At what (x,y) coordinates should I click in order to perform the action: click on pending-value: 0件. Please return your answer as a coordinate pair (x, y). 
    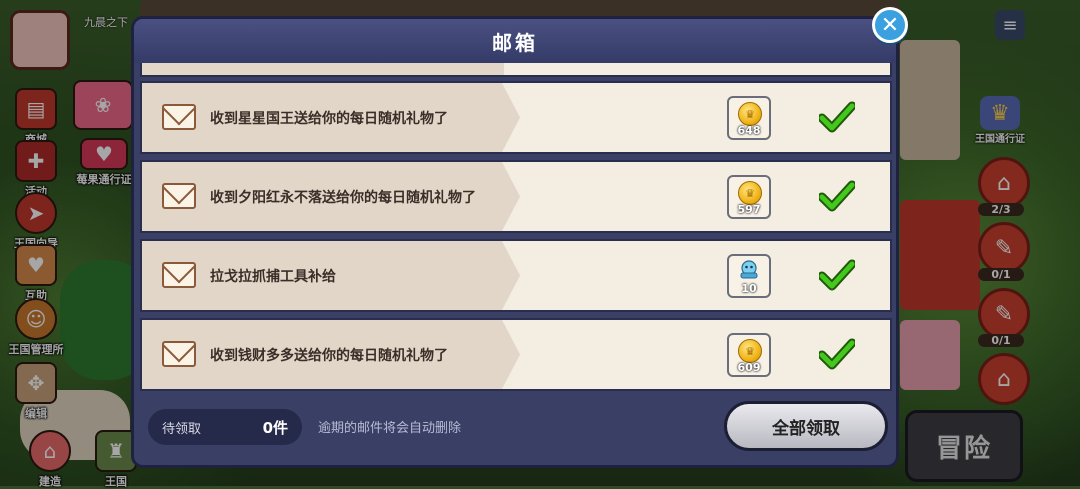
    Looking at the image, I should click on (275, 427).